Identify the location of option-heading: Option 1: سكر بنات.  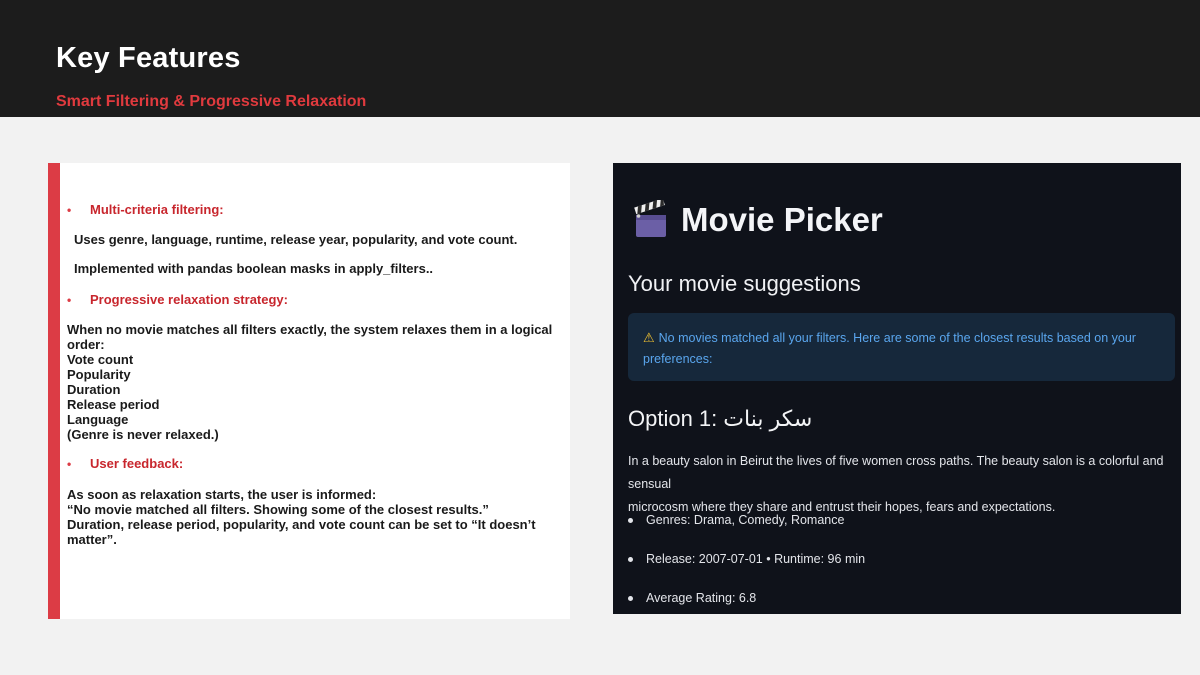
(720, 419).